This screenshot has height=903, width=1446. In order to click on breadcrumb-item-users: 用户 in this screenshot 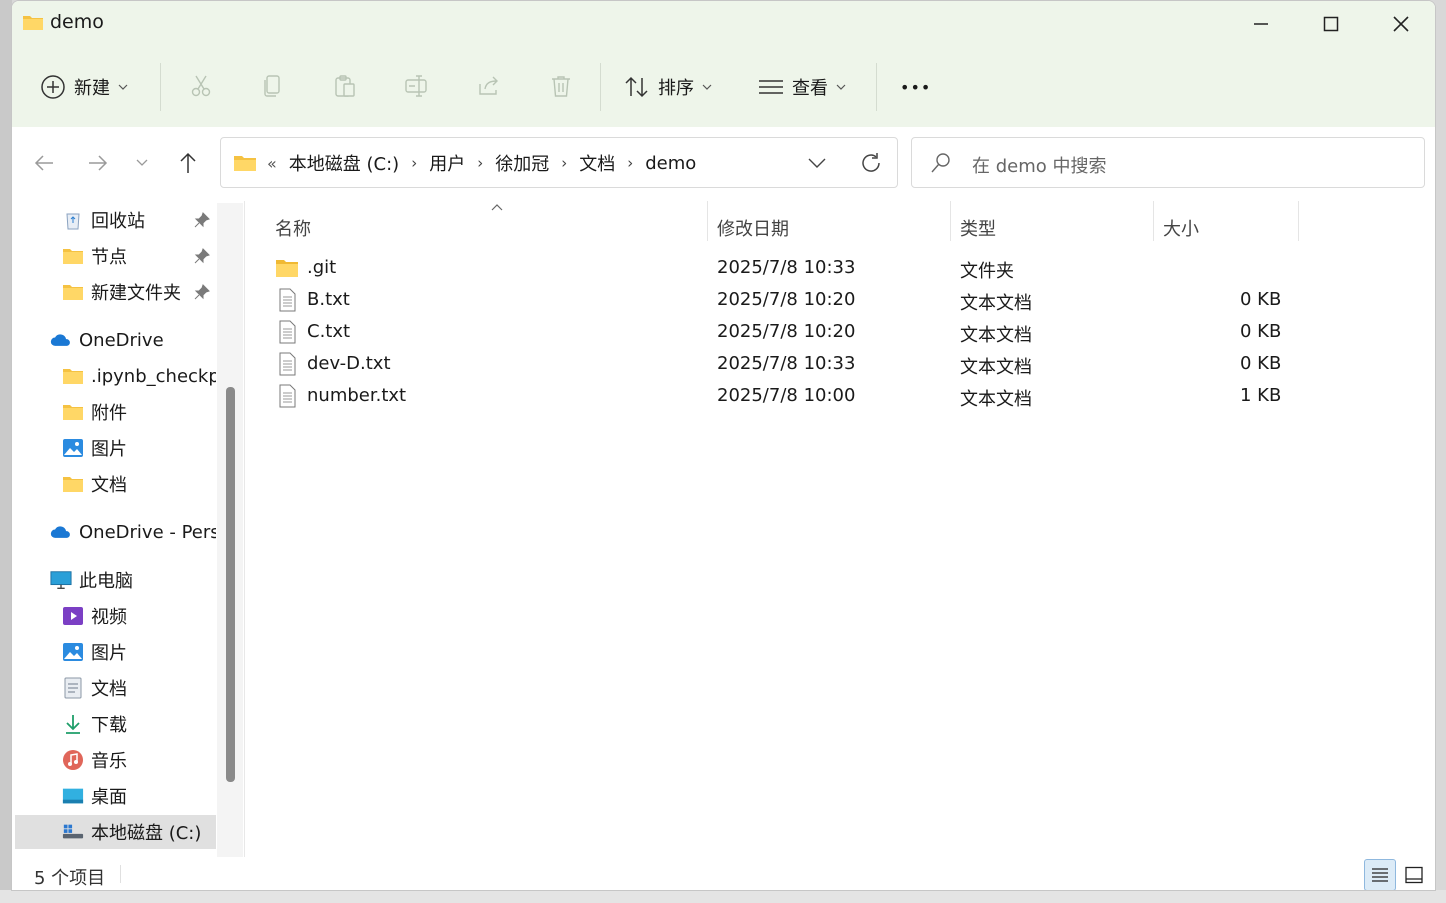, I will do `click(447, 163)`.